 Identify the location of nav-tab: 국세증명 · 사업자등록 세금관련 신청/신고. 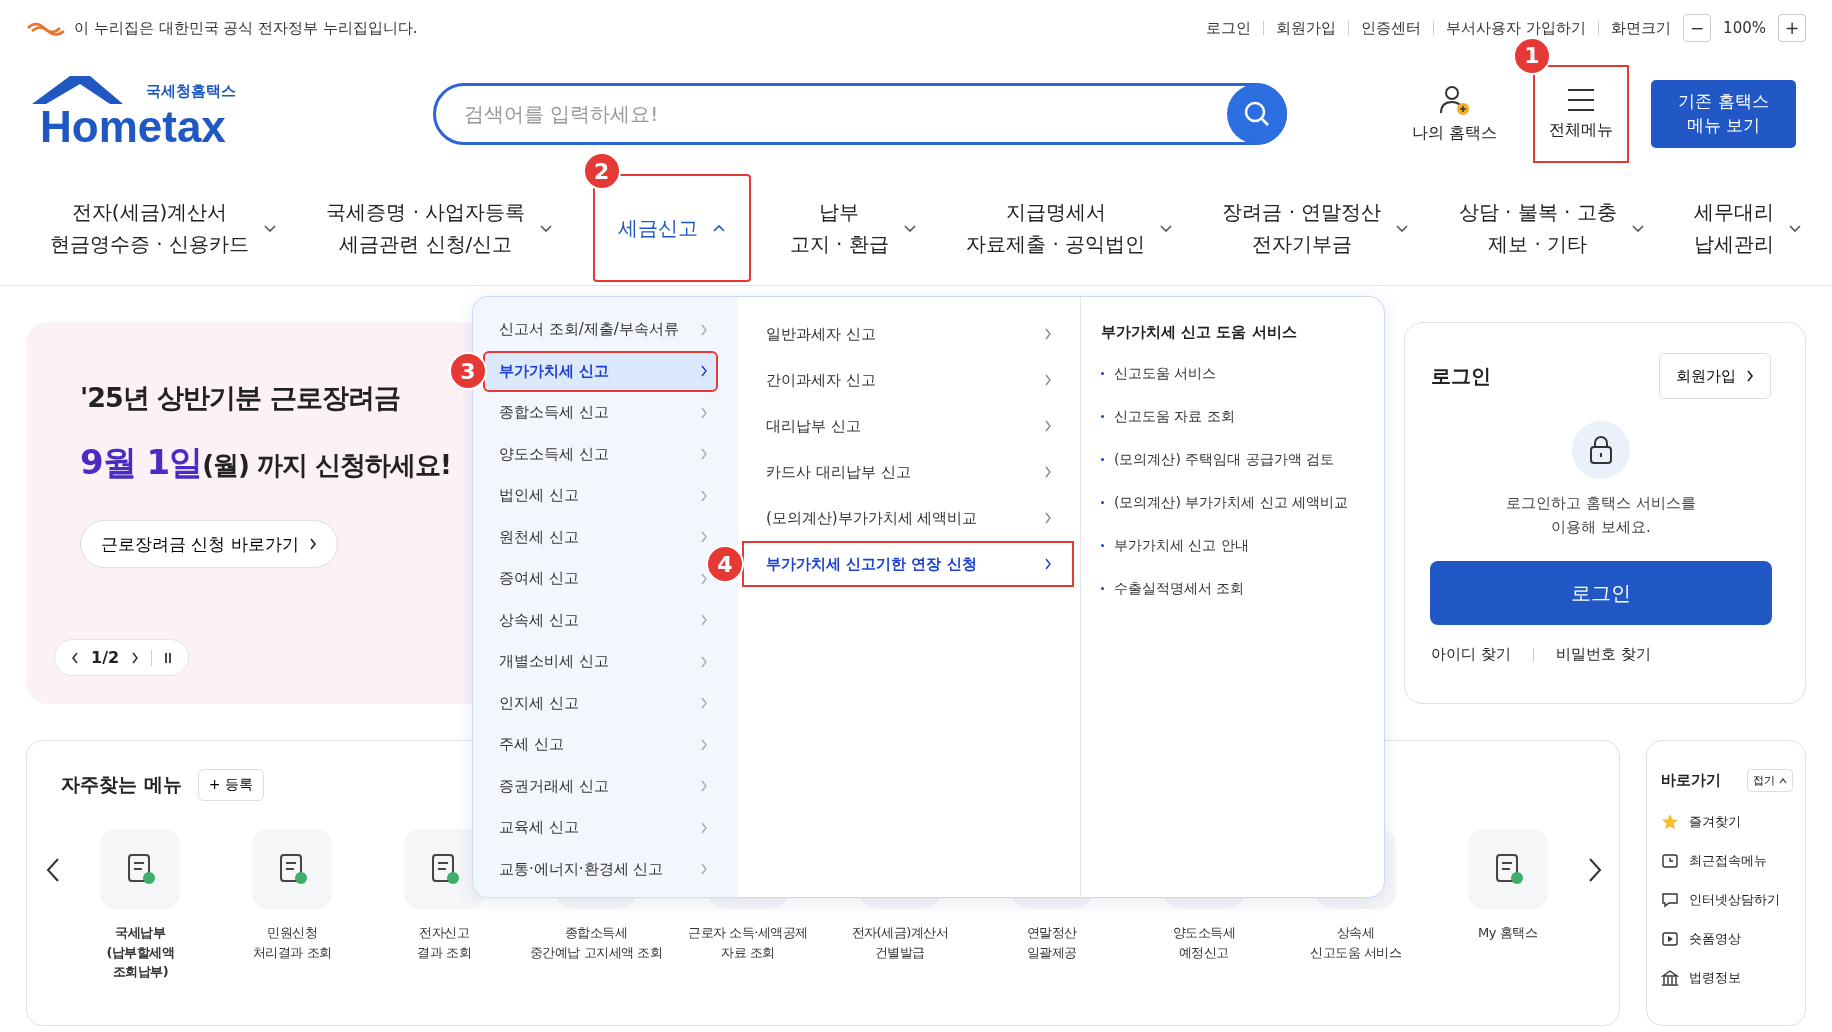
(440, 228).